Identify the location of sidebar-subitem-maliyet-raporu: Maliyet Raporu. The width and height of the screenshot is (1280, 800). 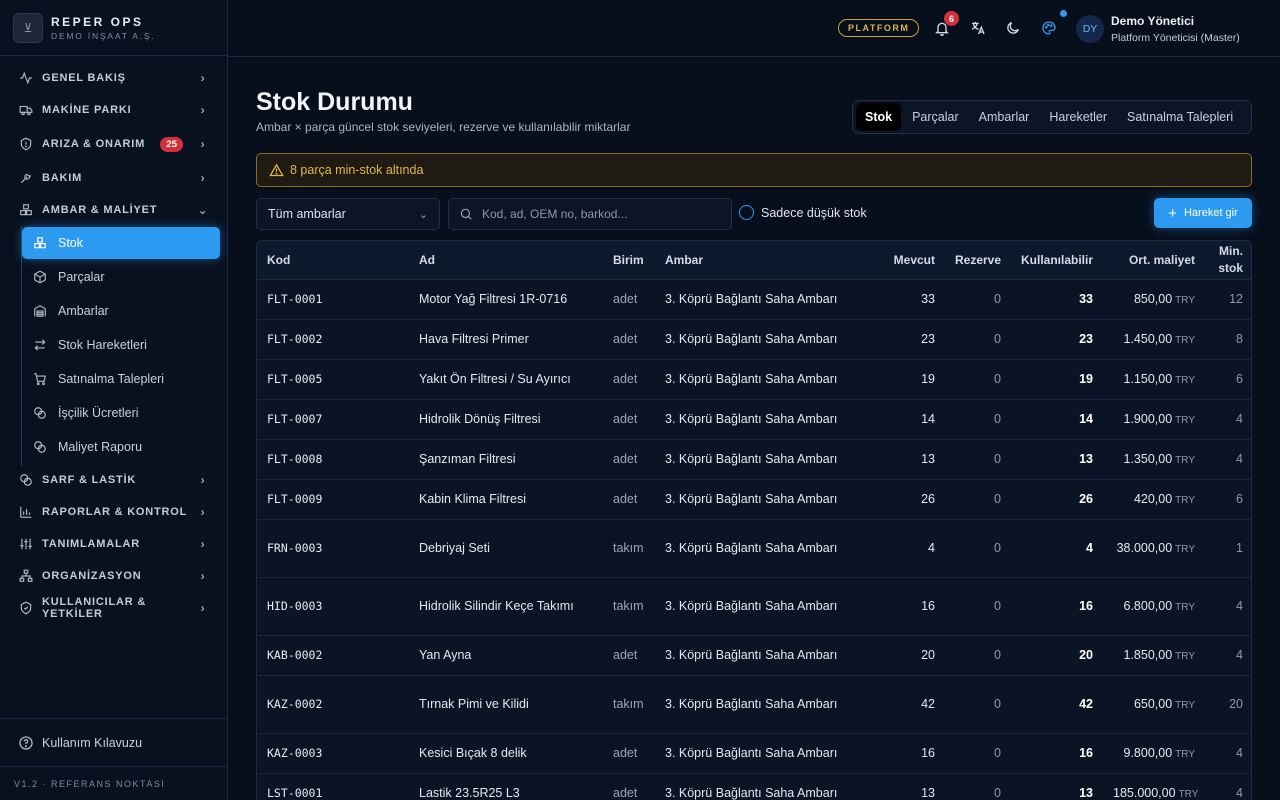
(121, 447).